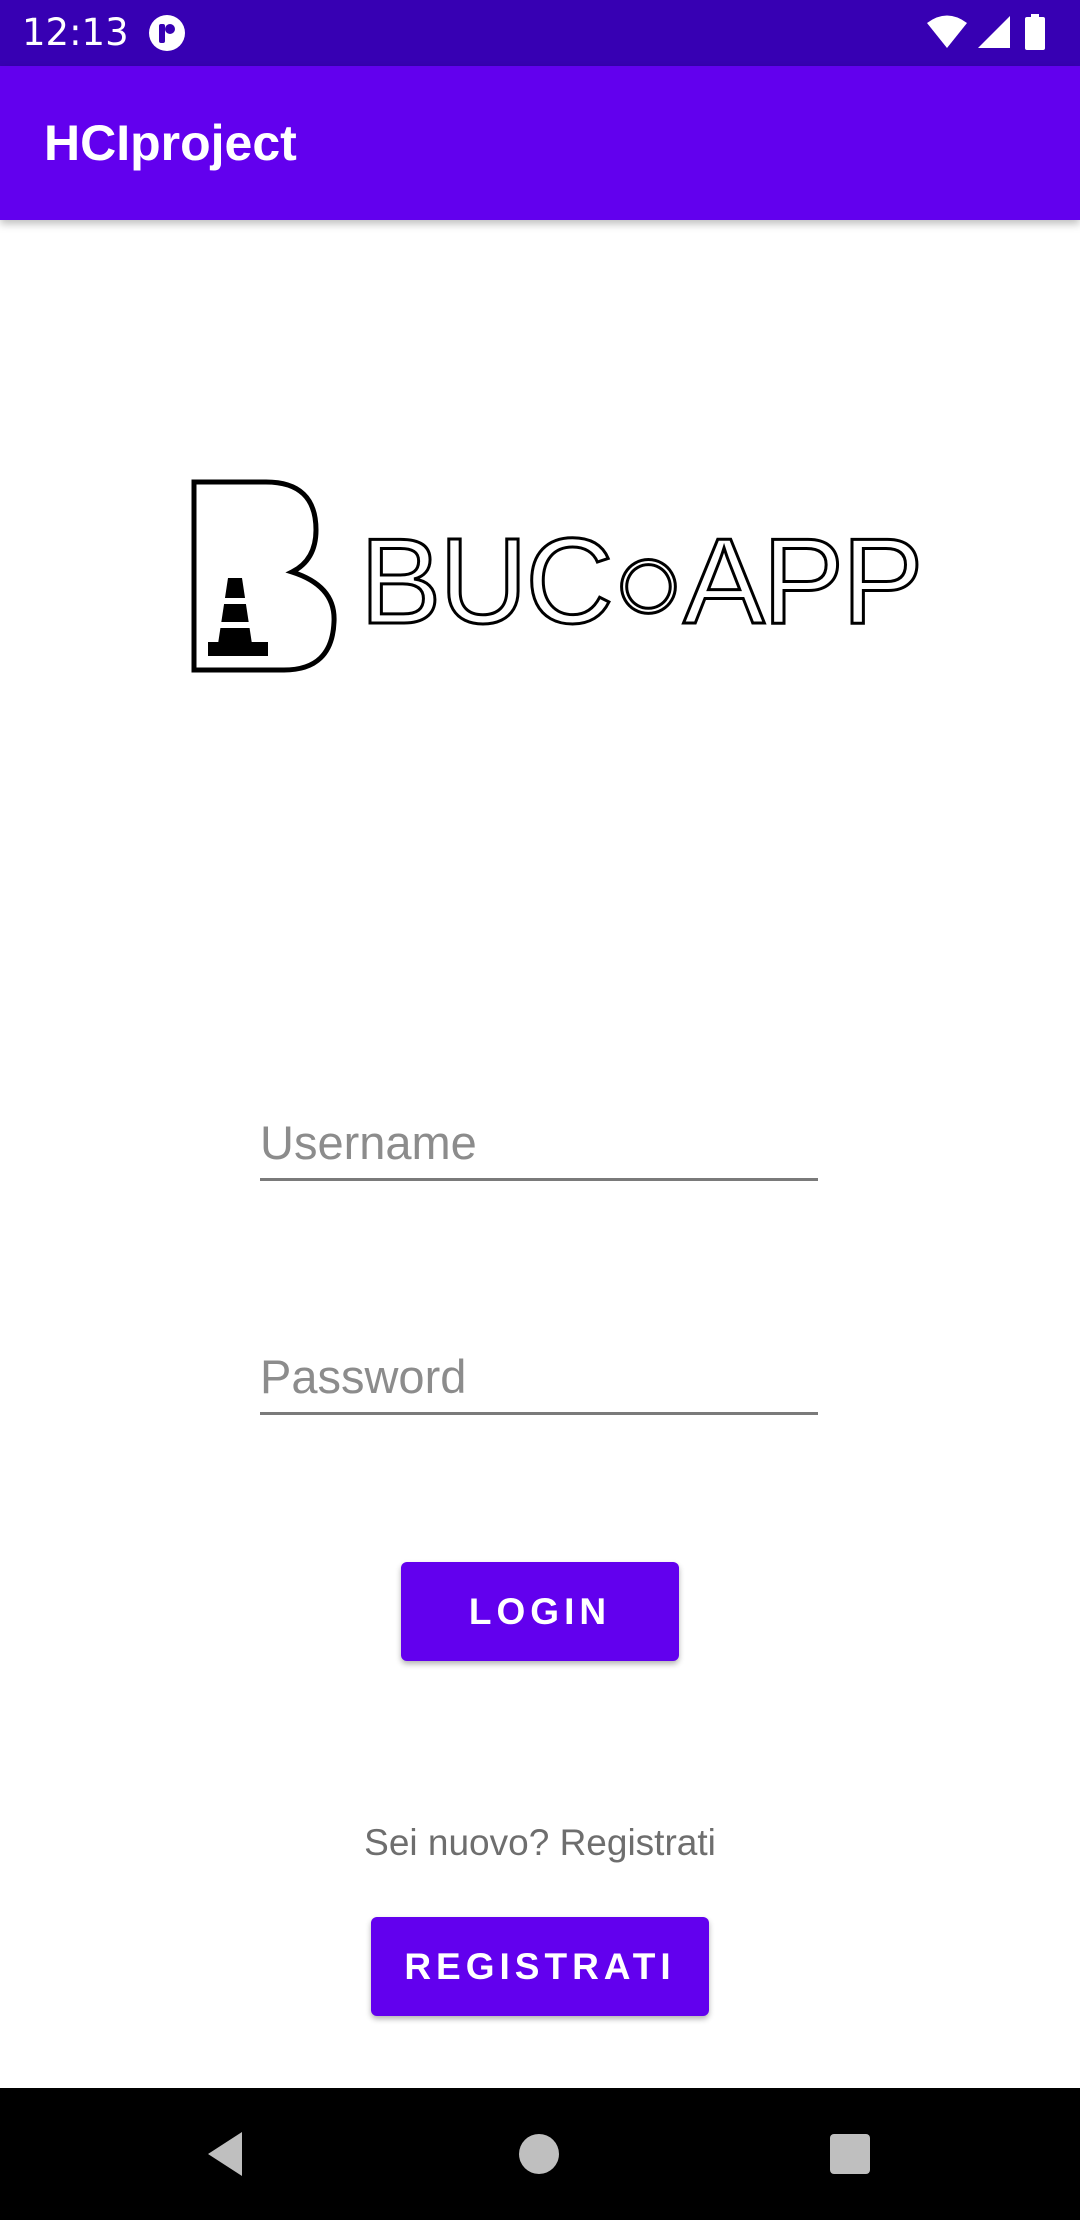 The image size is (1080, 2220). Describe the element at coordinates (540, 1611) in the screenshot. I see `login-button: LOGIN` at that location.